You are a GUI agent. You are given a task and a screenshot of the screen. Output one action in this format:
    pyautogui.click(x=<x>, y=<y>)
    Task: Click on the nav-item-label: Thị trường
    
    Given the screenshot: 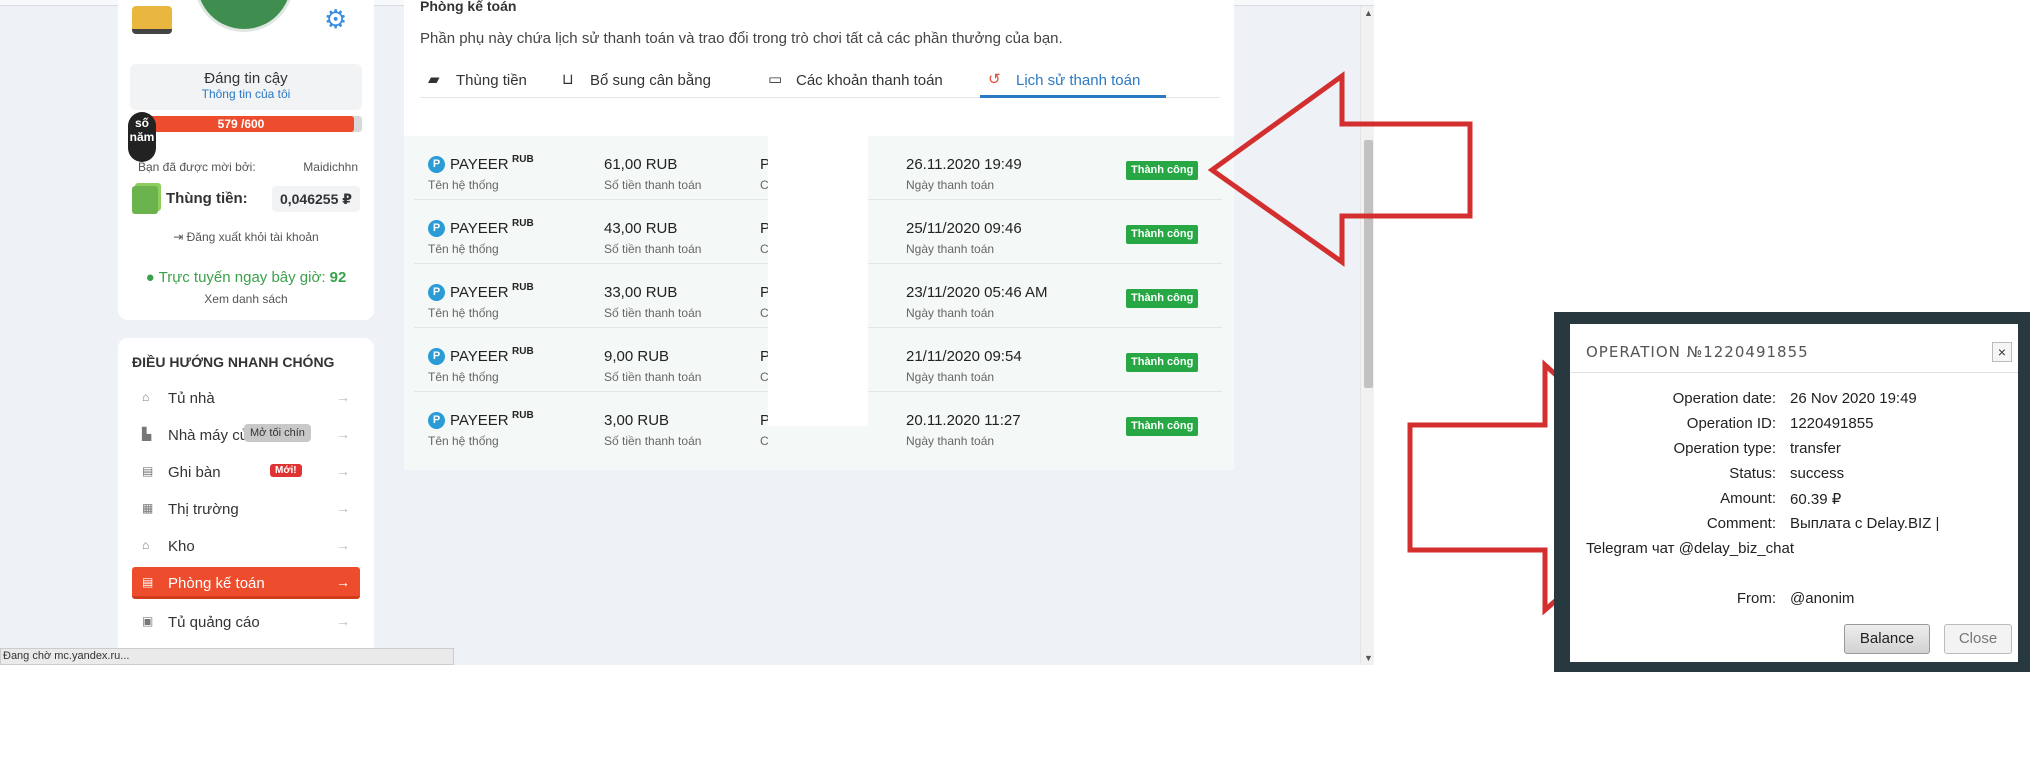 What is the action you would take?
    pyautogui.click(x=203, y=509)
    